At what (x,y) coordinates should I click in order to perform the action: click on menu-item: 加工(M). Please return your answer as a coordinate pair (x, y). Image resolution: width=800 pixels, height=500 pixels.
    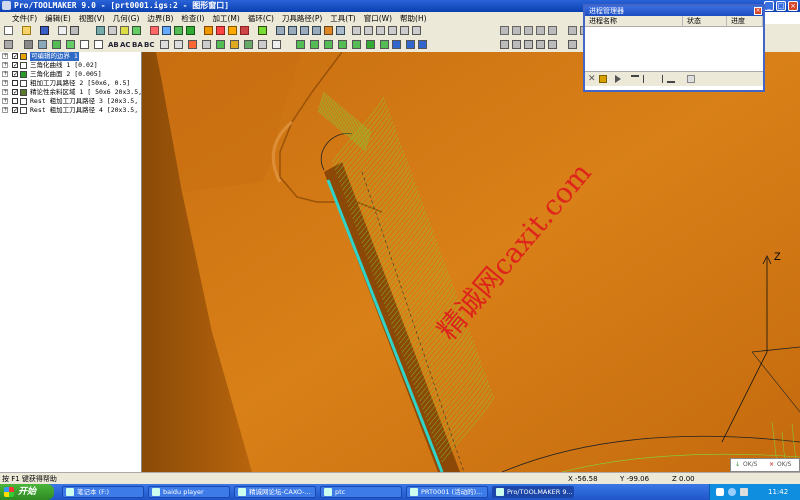
    Looking at the image, I should click on (226, 18).